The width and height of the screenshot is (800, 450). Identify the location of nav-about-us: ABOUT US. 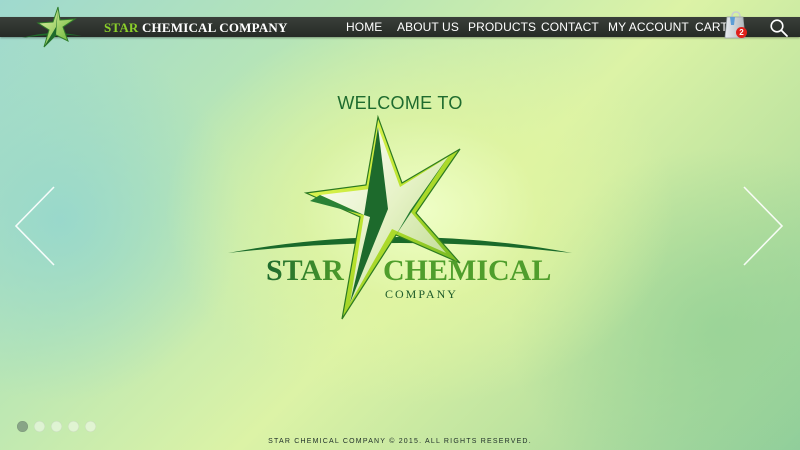
(428, 27).